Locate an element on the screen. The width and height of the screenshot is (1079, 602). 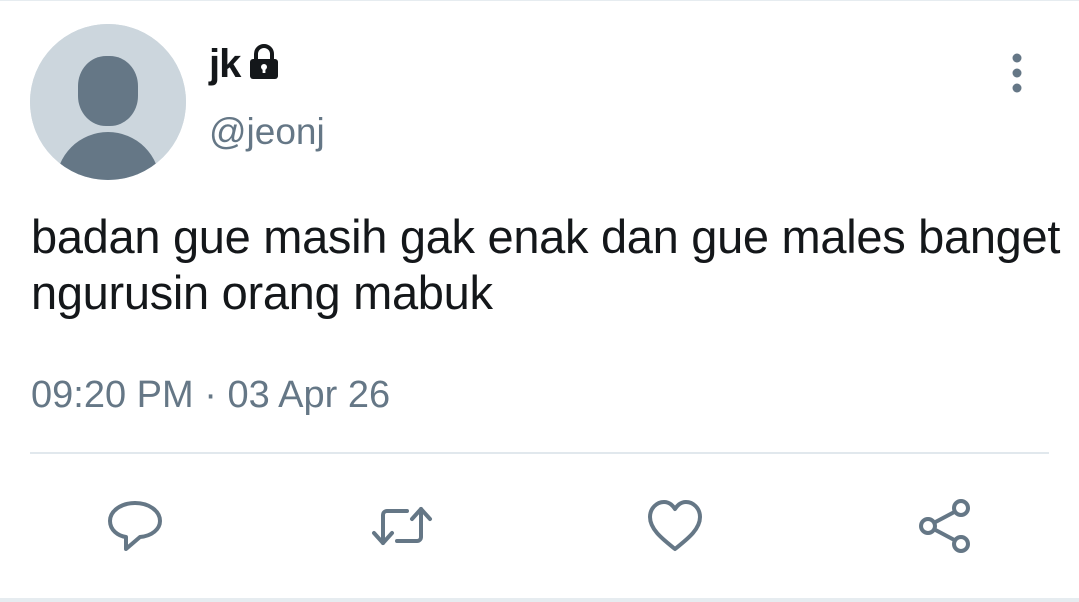
share-button is located at coordinates (944, 526).